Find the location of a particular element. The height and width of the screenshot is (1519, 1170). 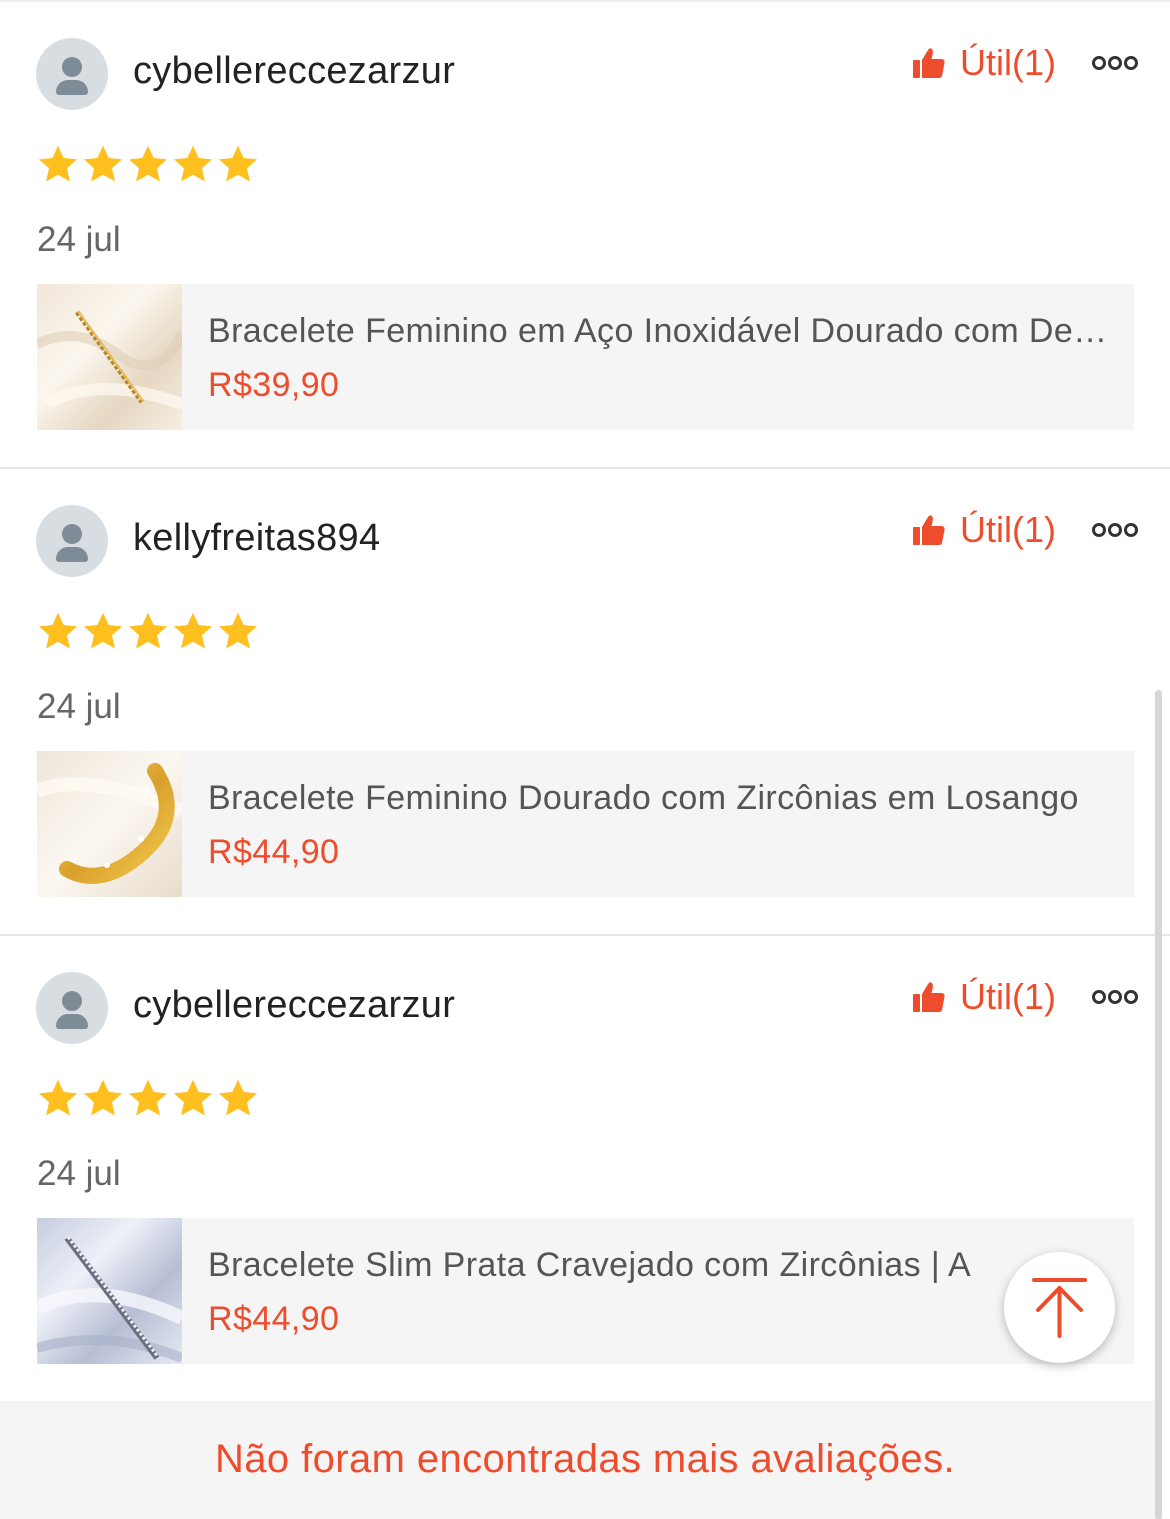

username: kellyfreitas894 is located at coordinates (256, 538).